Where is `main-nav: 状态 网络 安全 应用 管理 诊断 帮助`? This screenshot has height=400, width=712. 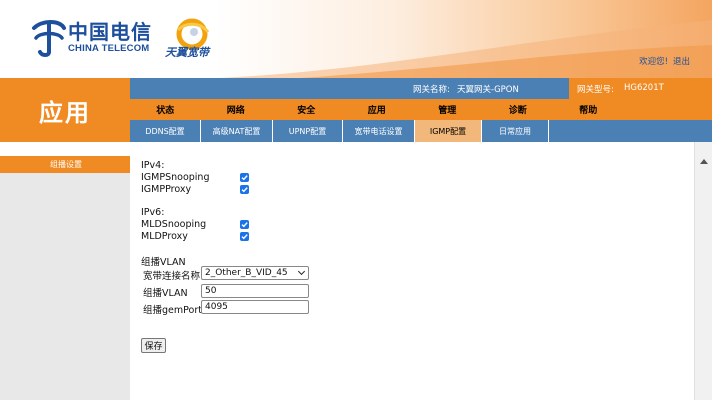
main-nav: 状态 网络 安全 应用 管理 诊断 帮助 is located at coordinates (421, 109).